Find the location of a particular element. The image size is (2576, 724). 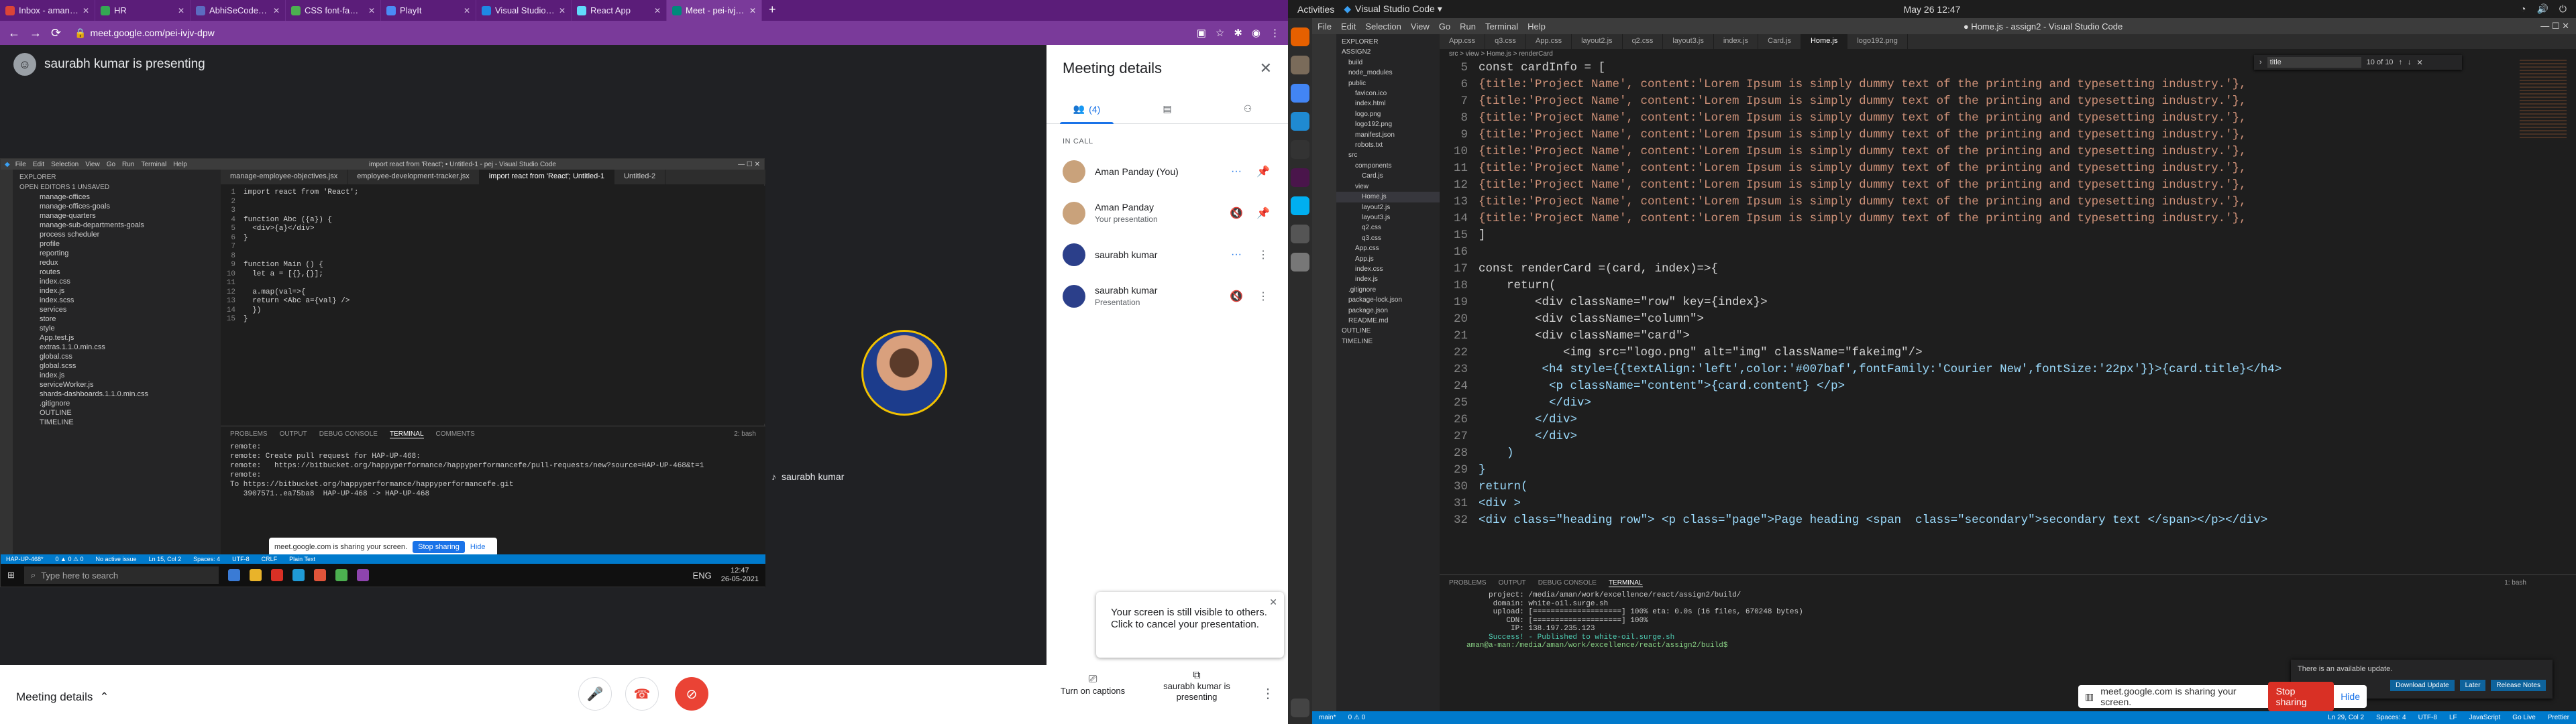

editor-tab: layout2.js is located at coordinates (1597, 41).